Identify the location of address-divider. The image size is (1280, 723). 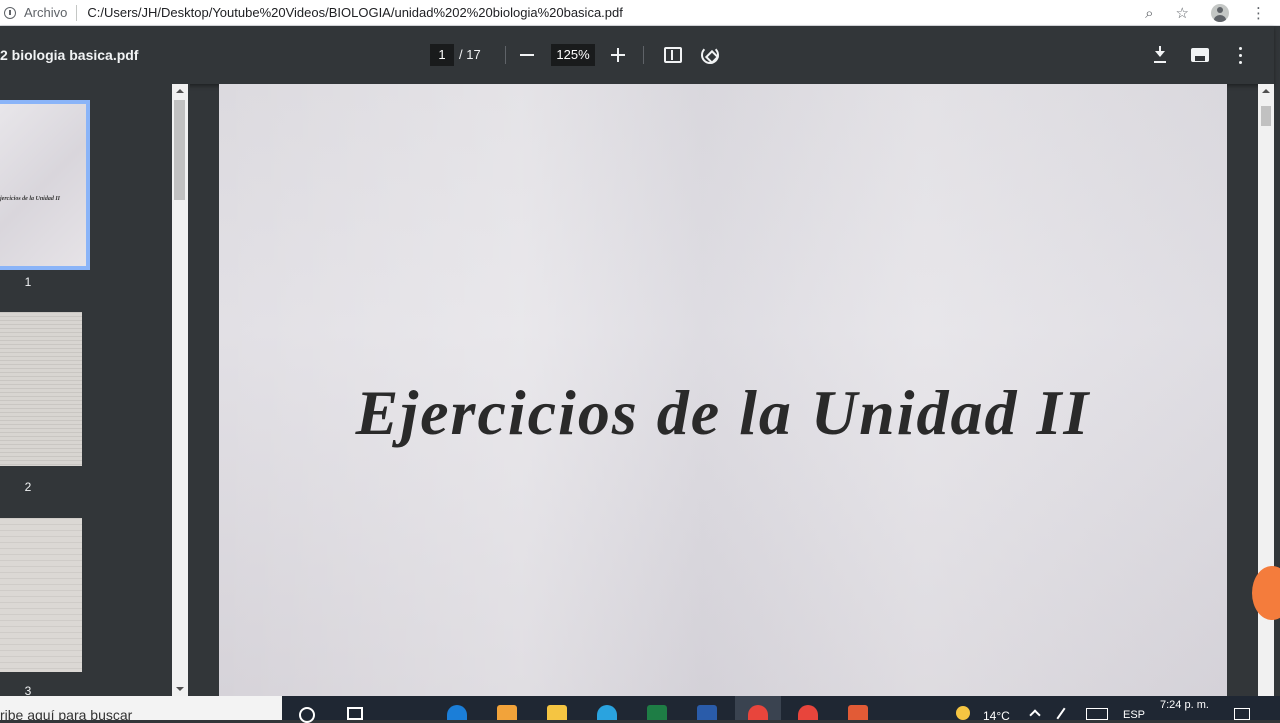
(77, 12).